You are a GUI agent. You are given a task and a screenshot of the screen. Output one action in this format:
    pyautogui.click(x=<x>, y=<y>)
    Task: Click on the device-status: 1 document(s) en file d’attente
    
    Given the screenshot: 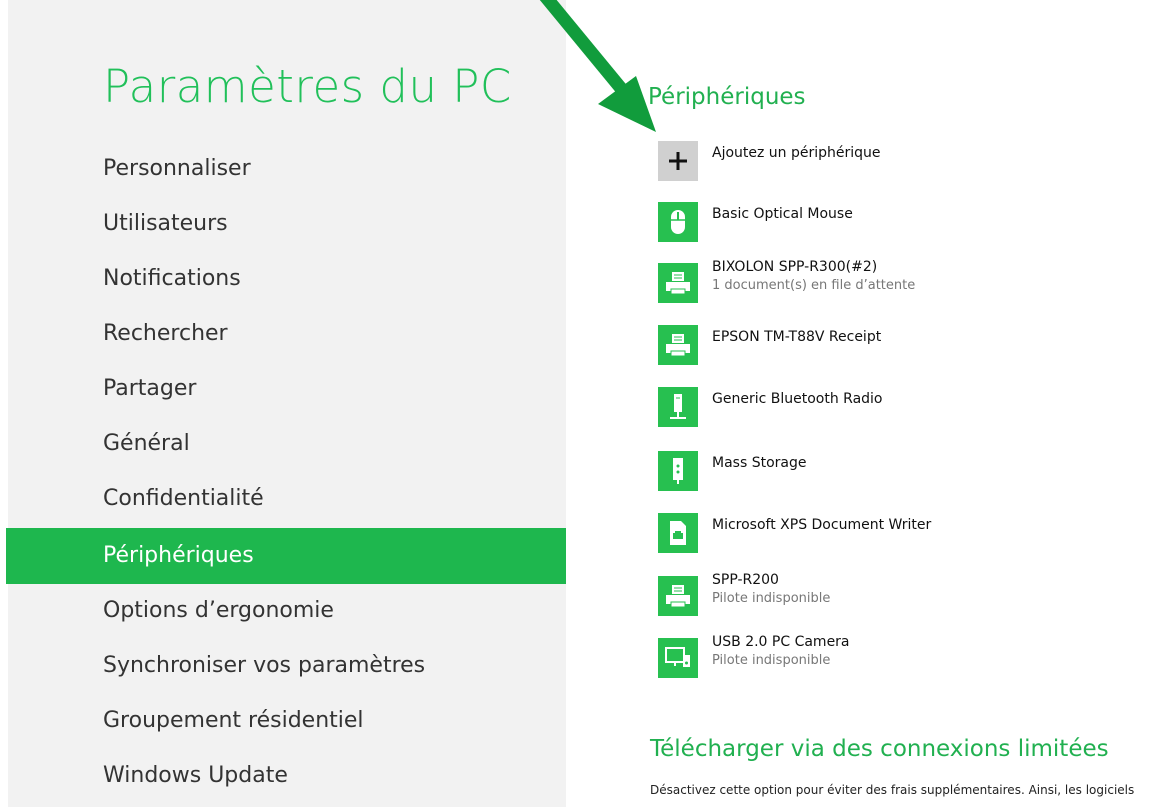 What is the action you would take?
    pyautogui.click(x=814, y=285)
    